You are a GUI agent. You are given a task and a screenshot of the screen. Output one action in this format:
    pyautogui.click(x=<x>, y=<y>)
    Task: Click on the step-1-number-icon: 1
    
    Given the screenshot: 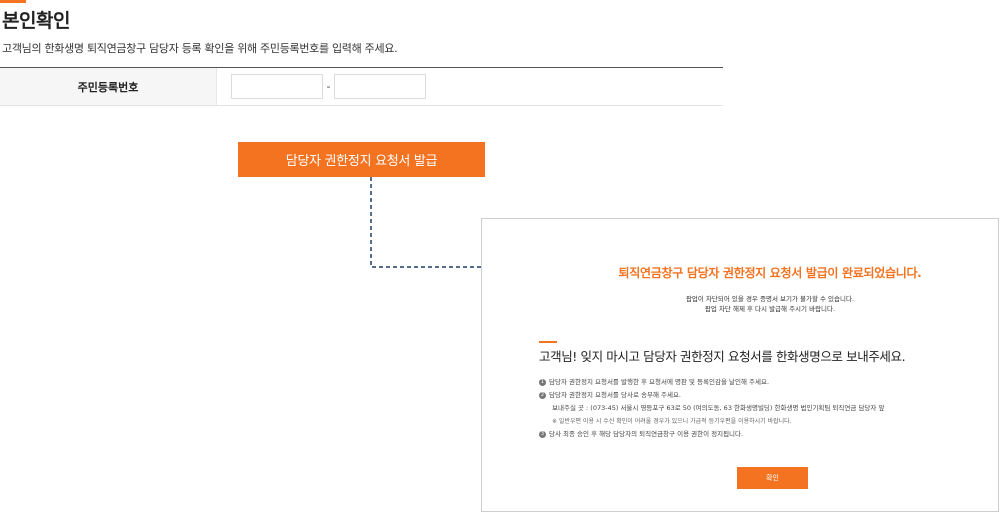 What is the action you would take?
    pyautogui.click(x=542, y=382)
    